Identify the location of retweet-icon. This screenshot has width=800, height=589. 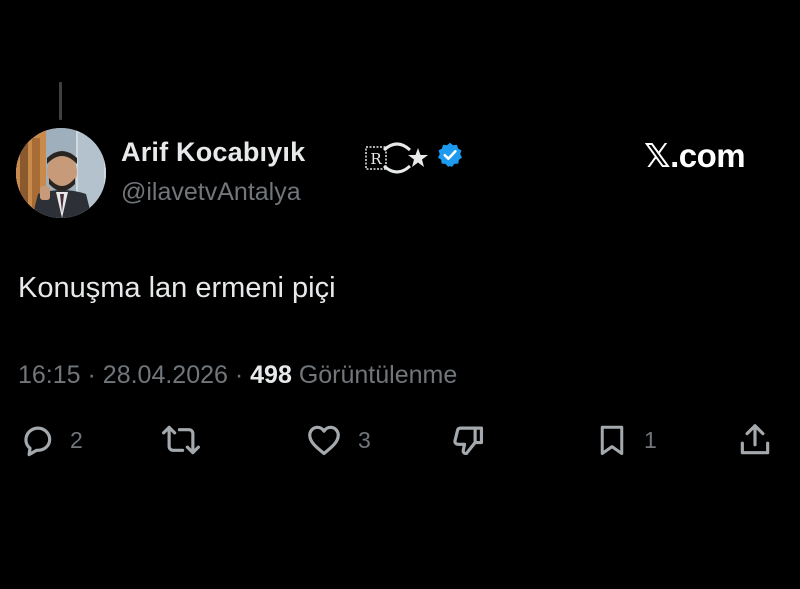
(180, 440).